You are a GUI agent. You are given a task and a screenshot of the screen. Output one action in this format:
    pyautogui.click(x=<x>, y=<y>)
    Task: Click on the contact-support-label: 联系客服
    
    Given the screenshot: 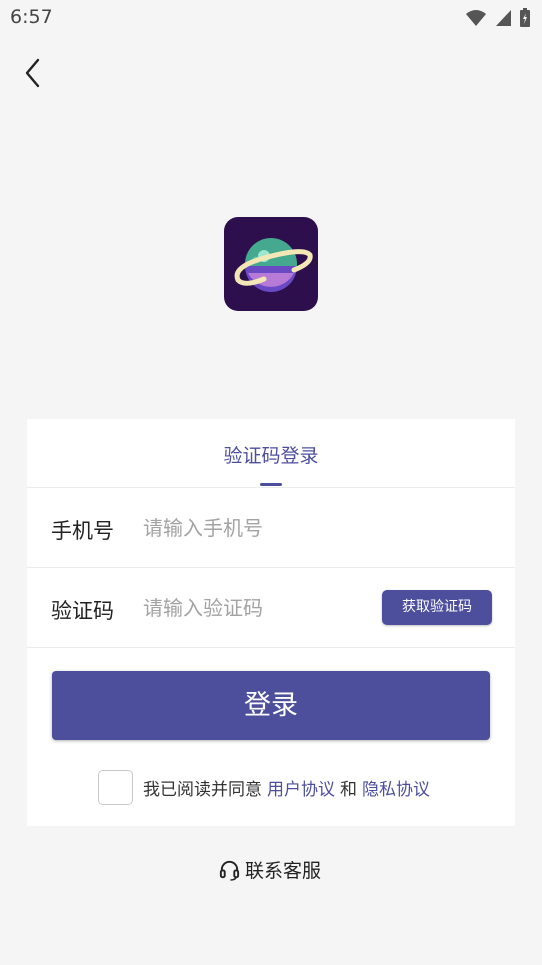 What is the action you would take?
    pyautogui.click(x=283, y=871)
    